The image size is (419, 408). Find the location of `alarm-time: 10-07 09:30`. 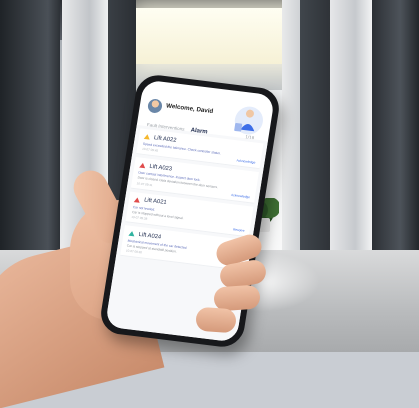

alarm-time: 10-07 09:30 is located at coordinates (134, 251).